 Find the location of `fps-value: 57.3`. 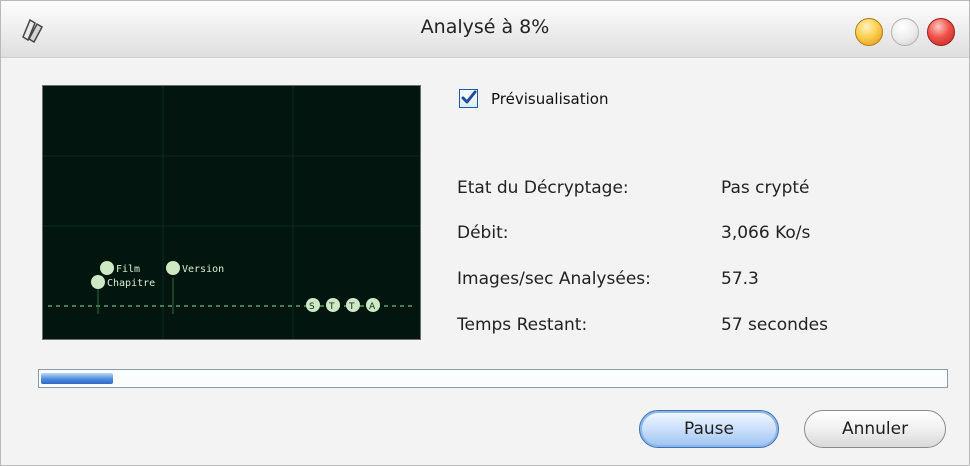

fps-value: 57.3 is located at coordinates (740, 279).